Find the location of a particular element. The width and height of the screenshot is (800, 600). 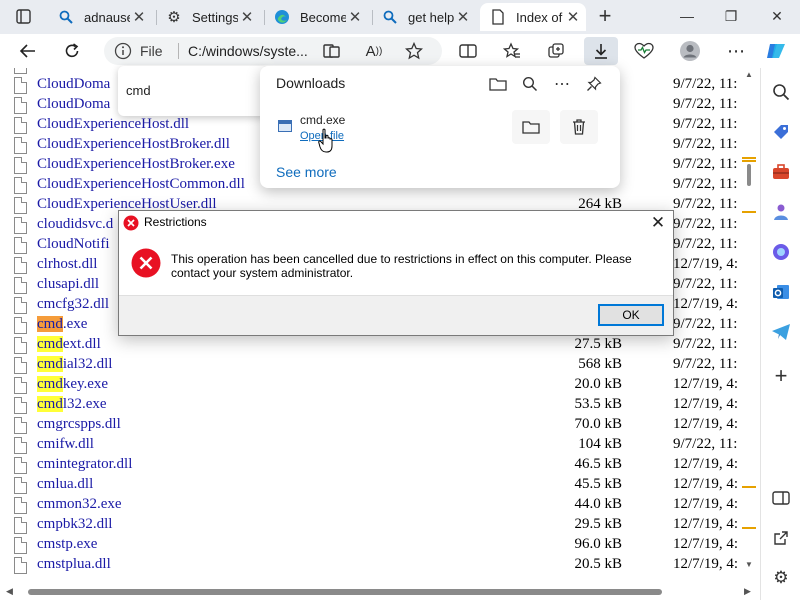

copilot-button is located at coordinates (776, 51).